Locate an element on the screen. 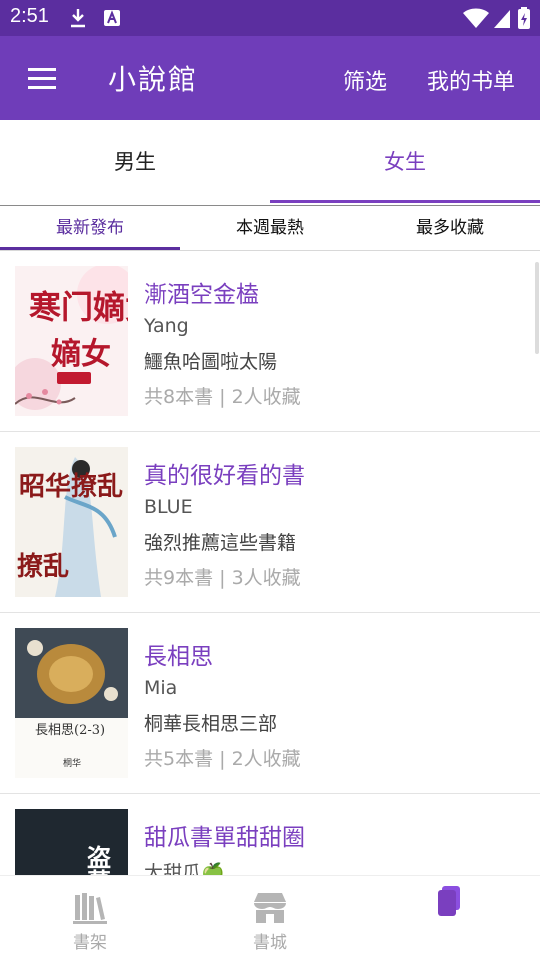 This screenshot has height=960, width=540. booklist-stats: 共9本書 | 3人收藏 is located at coordinates (222, 578).